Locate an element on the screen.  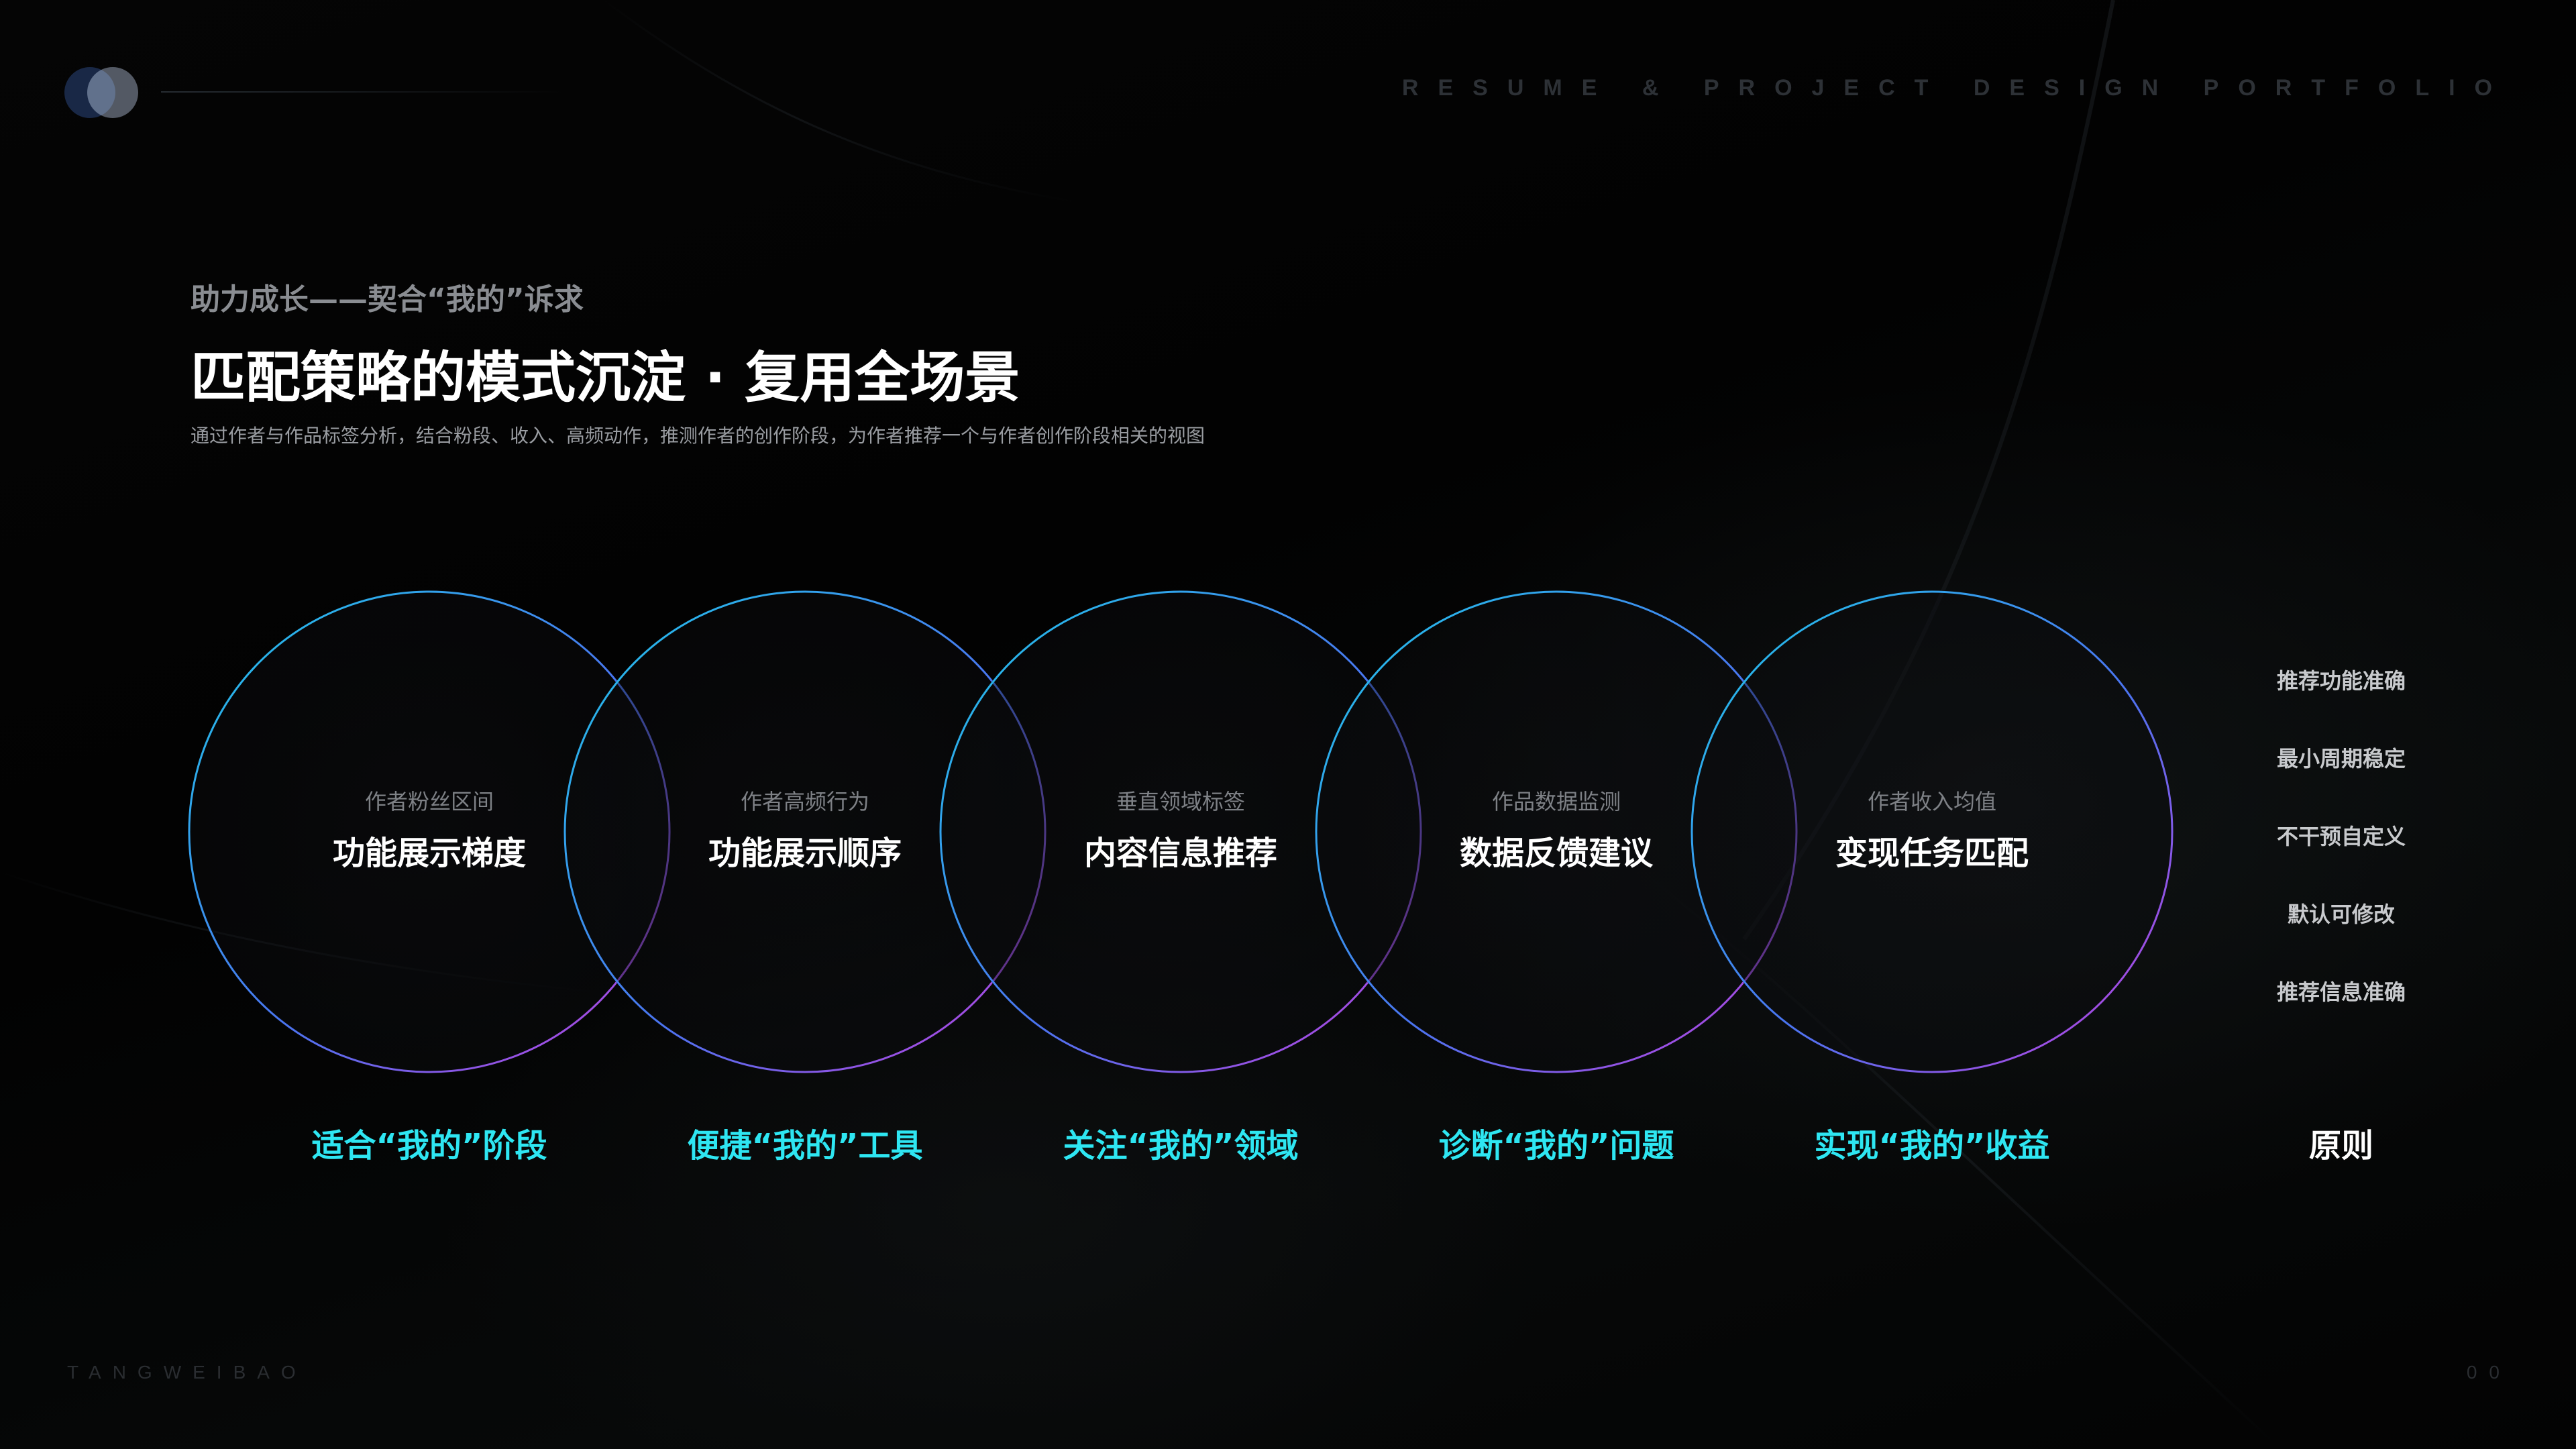
principles-list: 推荐功能准确 最小周期稳定 不干预自定义 默认可修改 推荐信息准确 is located at coordinates (2341, 858).